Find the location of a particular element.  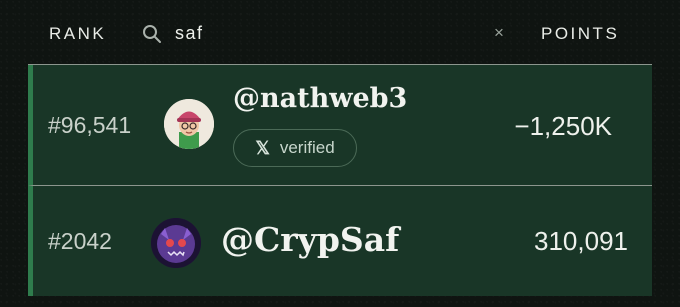

rank-value: #2042 is located at coordinates (80, 241).